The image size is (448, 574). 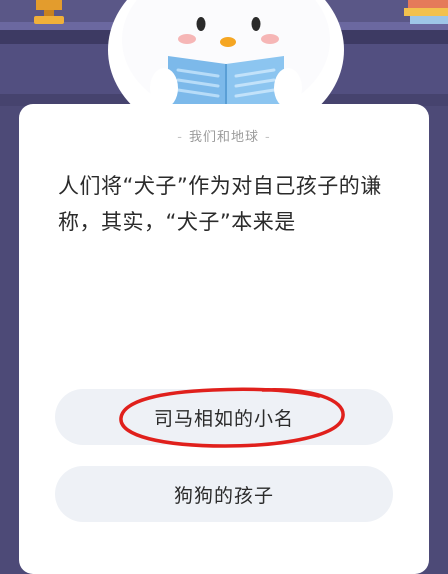 I want to click on category-dash-right: -, so click(x=268, y=137).